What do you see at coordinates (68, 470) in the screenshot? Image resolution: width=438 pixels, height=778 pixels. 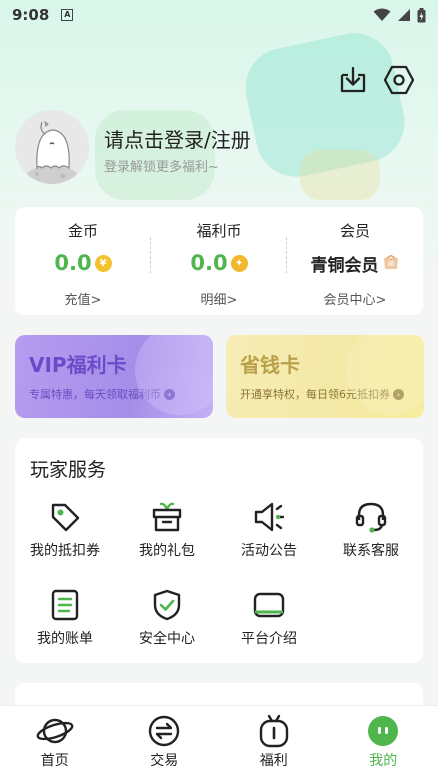 I see `services-title: 玩家服务` at bounding box center [68, 470].